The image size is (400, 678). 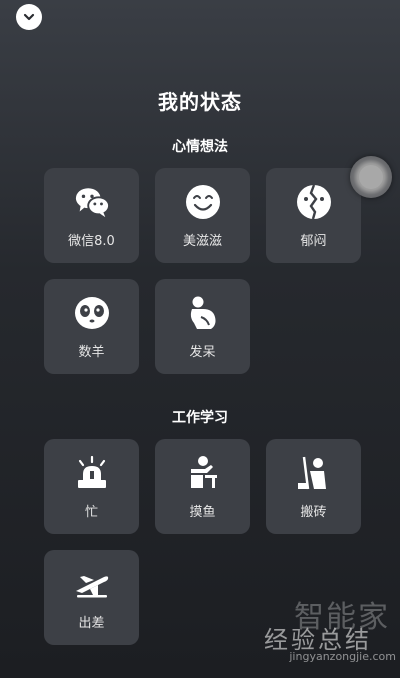 What do you see at coordinates (371, 177) in the screenshot?
I see `floating-assistive-button` at bounding box center [371, 177].